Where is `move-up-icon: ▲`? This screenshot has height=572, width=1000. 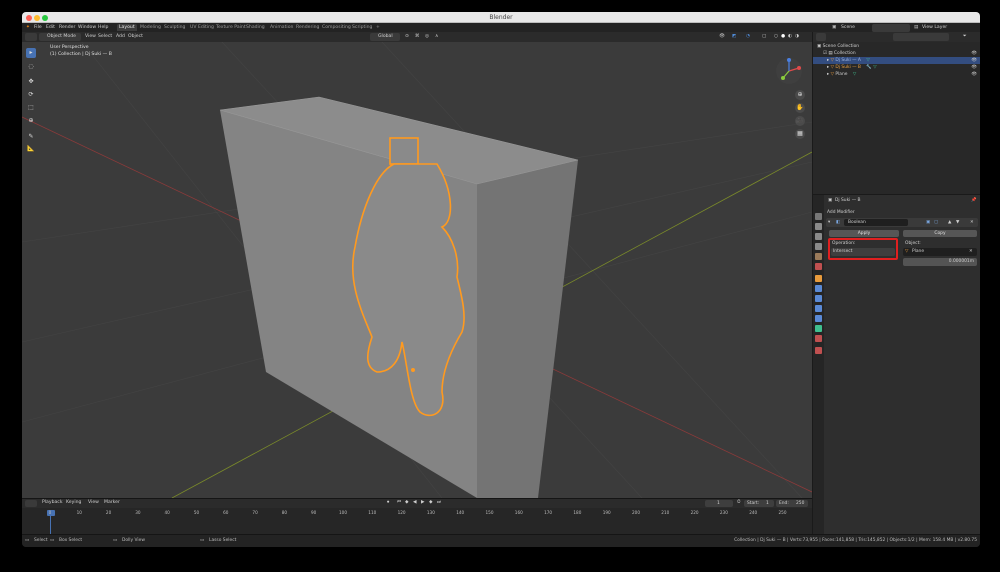
move-up-icon: ▲ is located at coordinates (949, 222).